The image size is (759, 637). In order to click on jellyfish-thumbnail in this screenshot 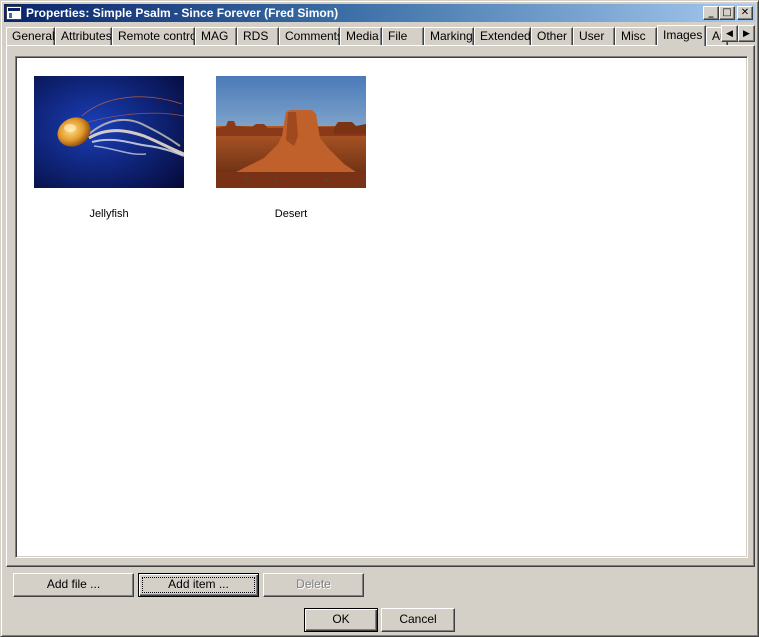, I will do `click(109, 132)`.